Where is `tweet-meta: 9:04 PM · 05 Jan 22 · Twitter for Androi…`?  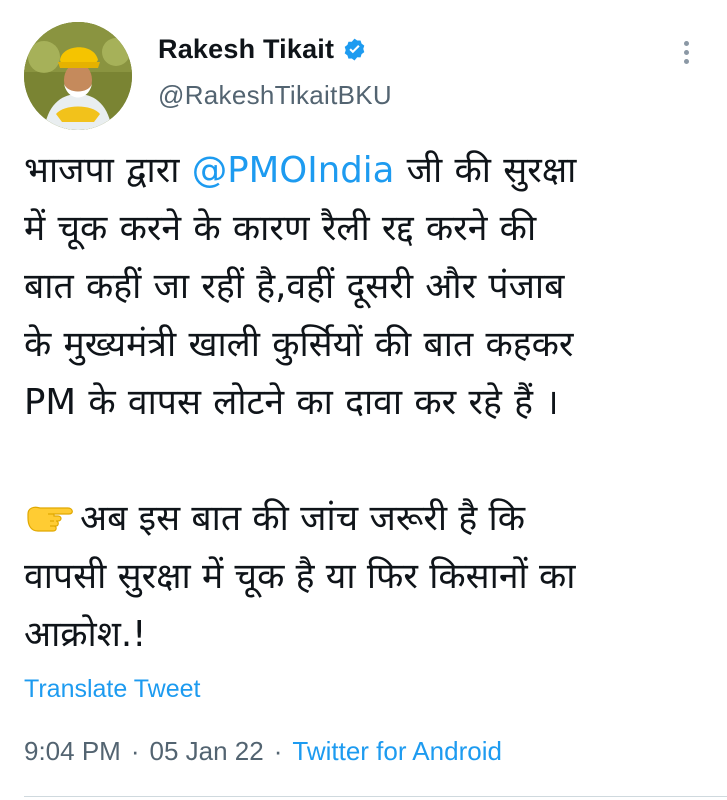 tweet-meta: 9:04 PM · 05 Jan 22 · Twitter for Androi… is located at coordinates (263, 751).